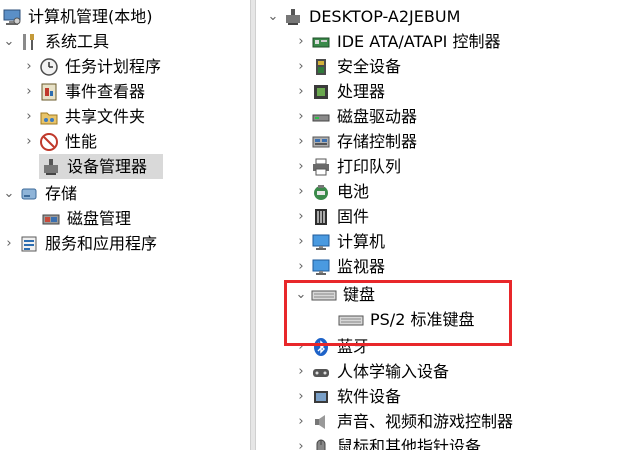 This screenshot has width=620, height=450. I want to click on services-icon, so click(29, 244).